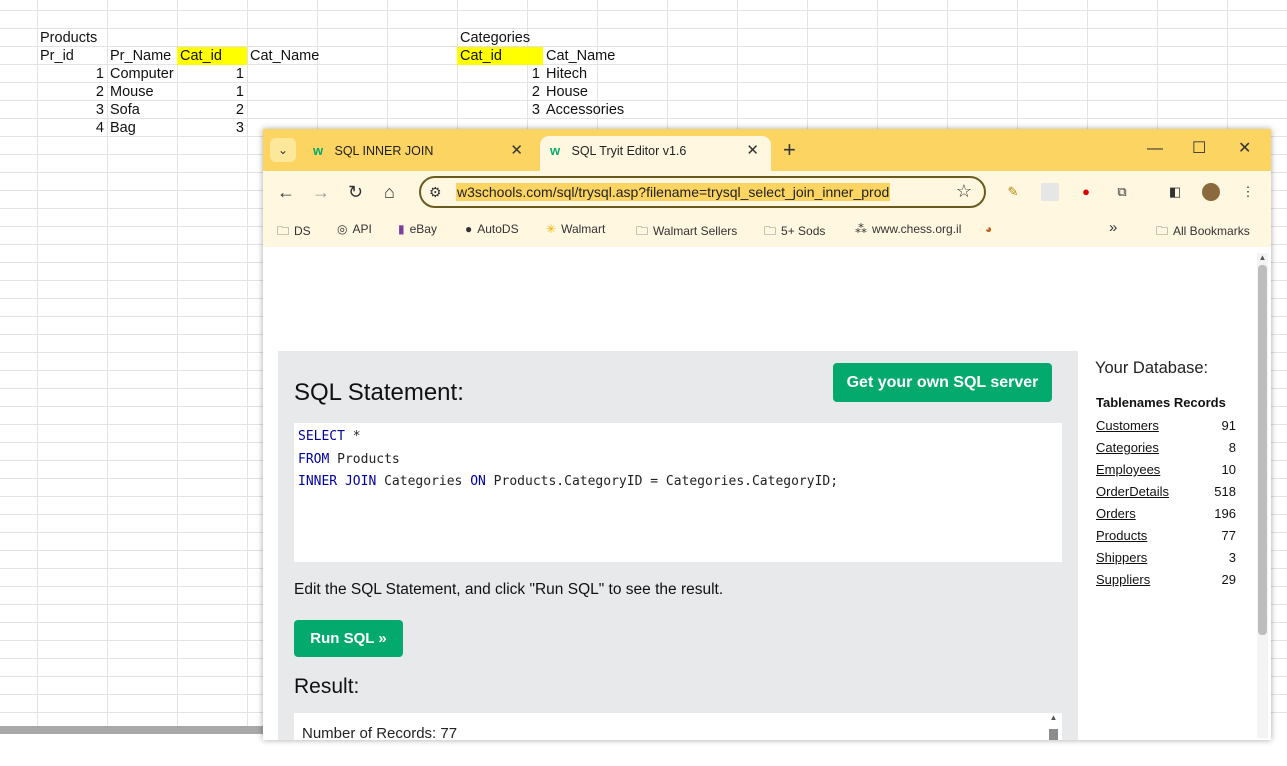 The width and height of the screenshot is (1287, 766). I want to click on result-title: Result:, so click(327, 686).